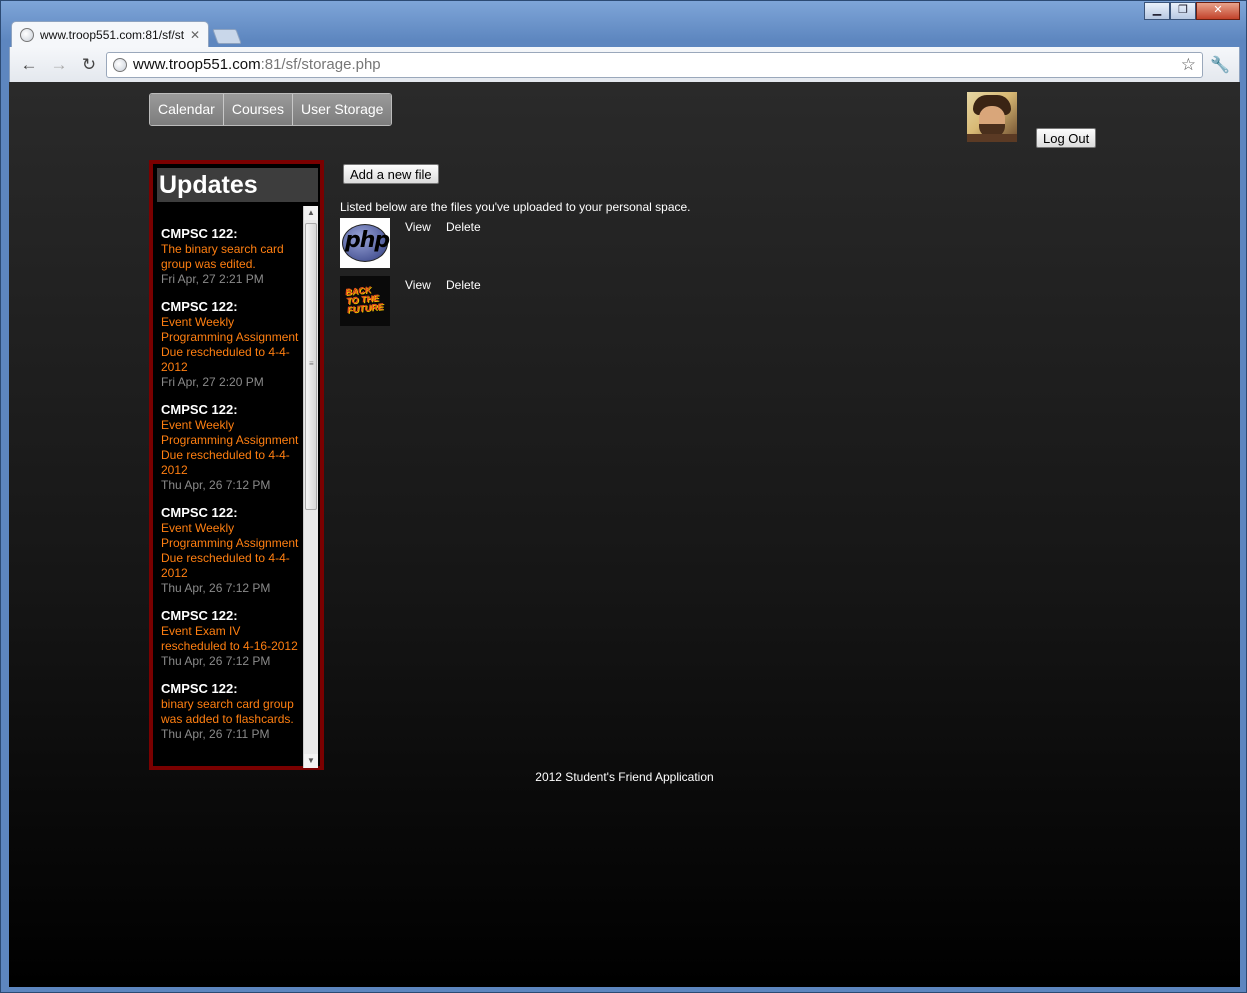  Describe the element at coordinates (1218, 11) in the screenshot. I see `close-window-icon: ✕` at that location.